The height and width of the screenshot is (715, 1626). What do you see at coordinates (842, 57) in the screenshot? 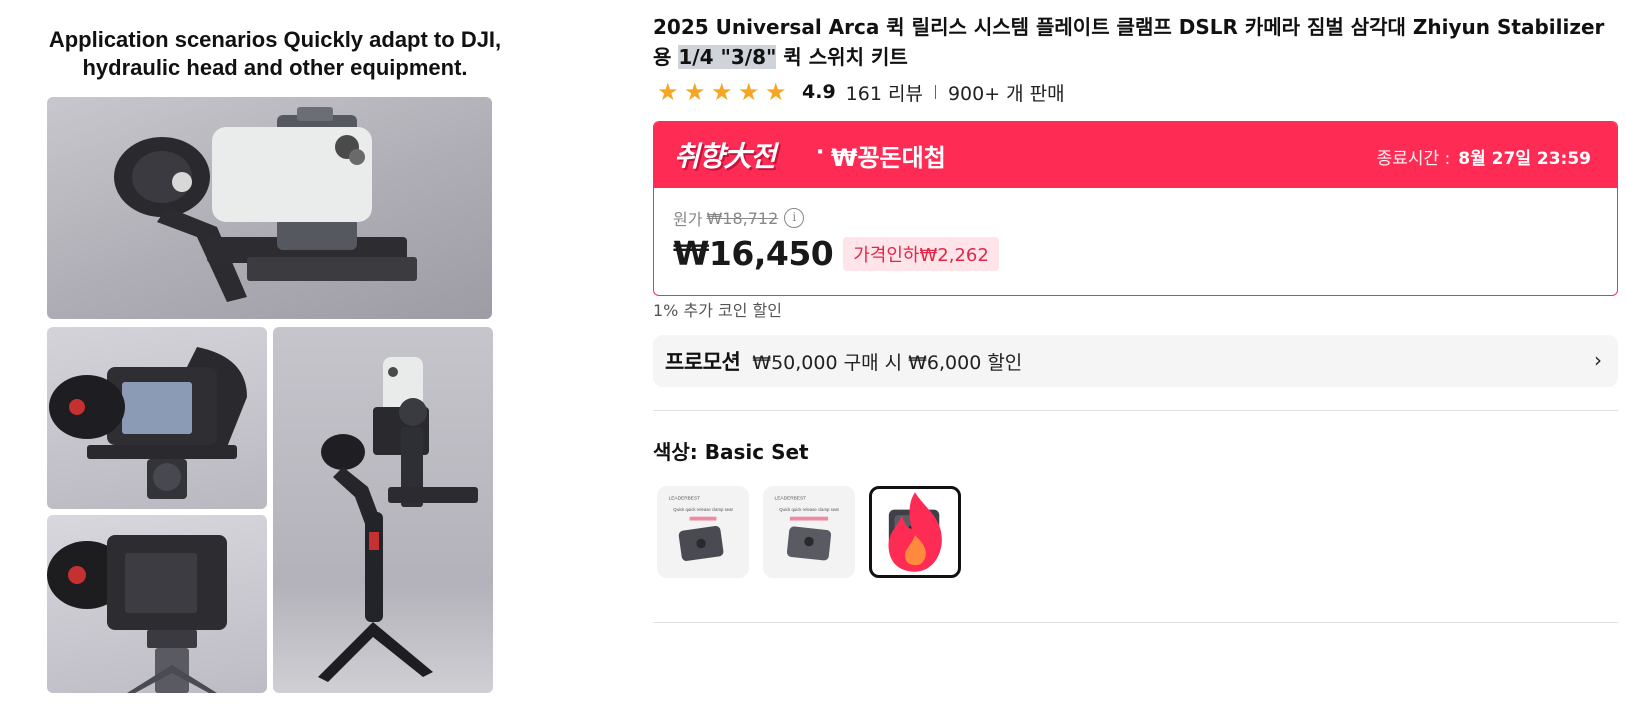
I see `title-text-2: 퀵 스위치 키트` at bounding box center [842, 57].